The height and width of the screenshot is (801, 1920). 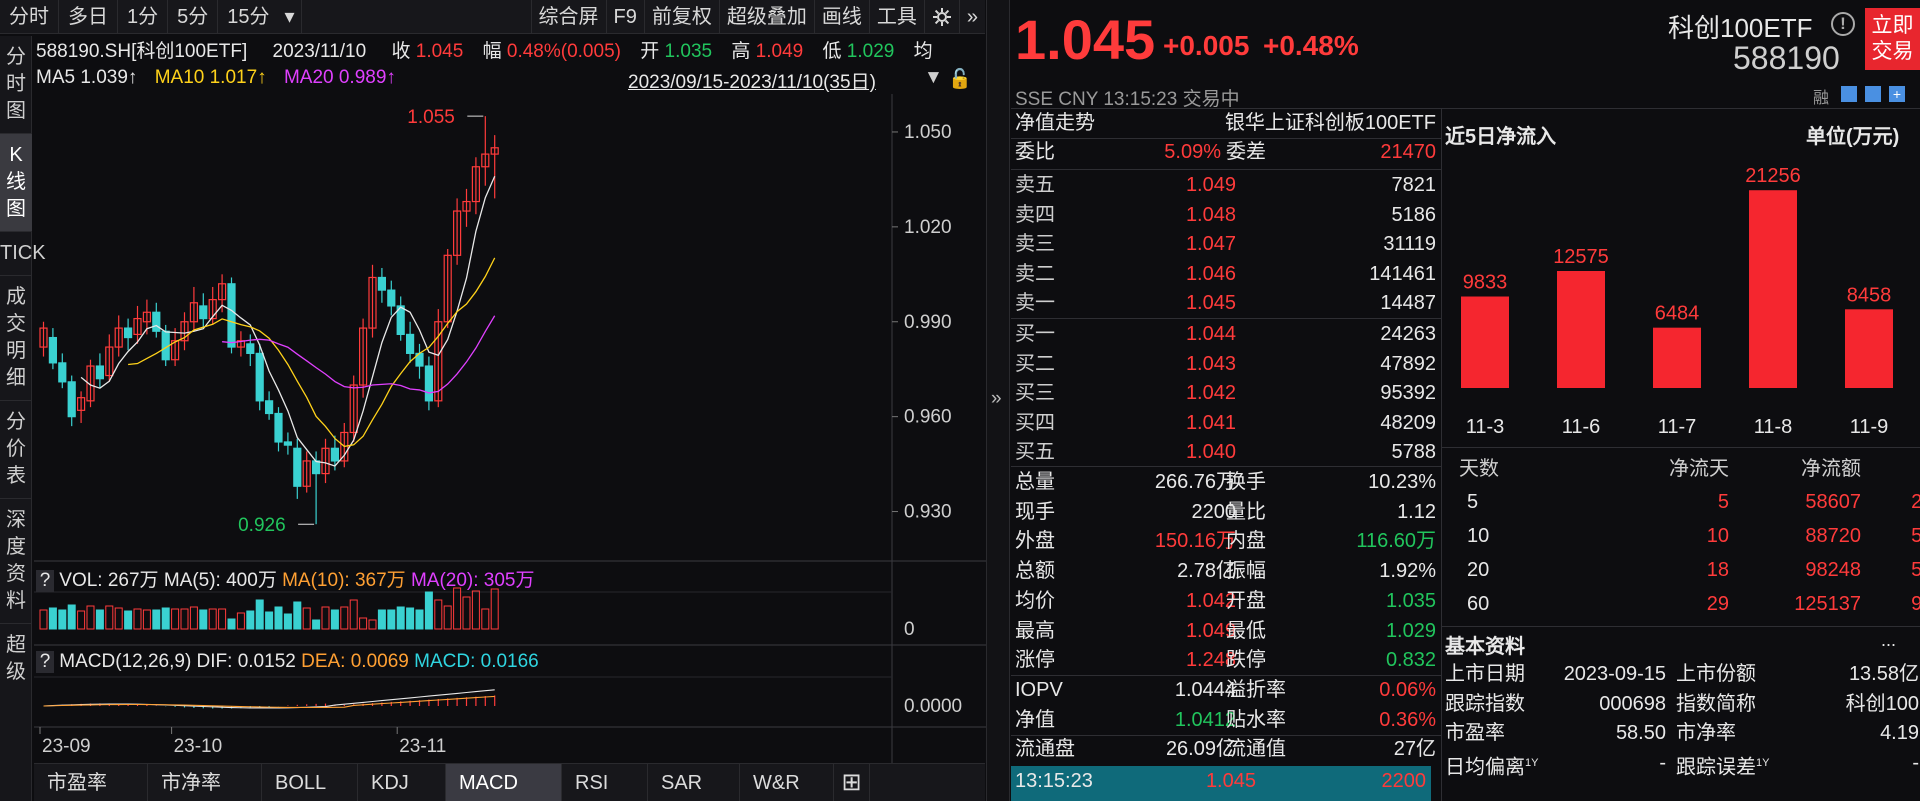 I want to click on info-icon: !, so click(x=1843, y=24).